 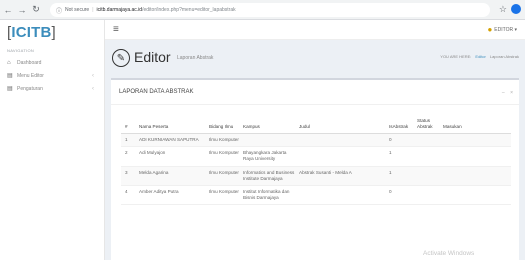 I want to click on sidebar-item-menu-editor: ▤ Menu Editor ‹, so click(x=52, y=75).